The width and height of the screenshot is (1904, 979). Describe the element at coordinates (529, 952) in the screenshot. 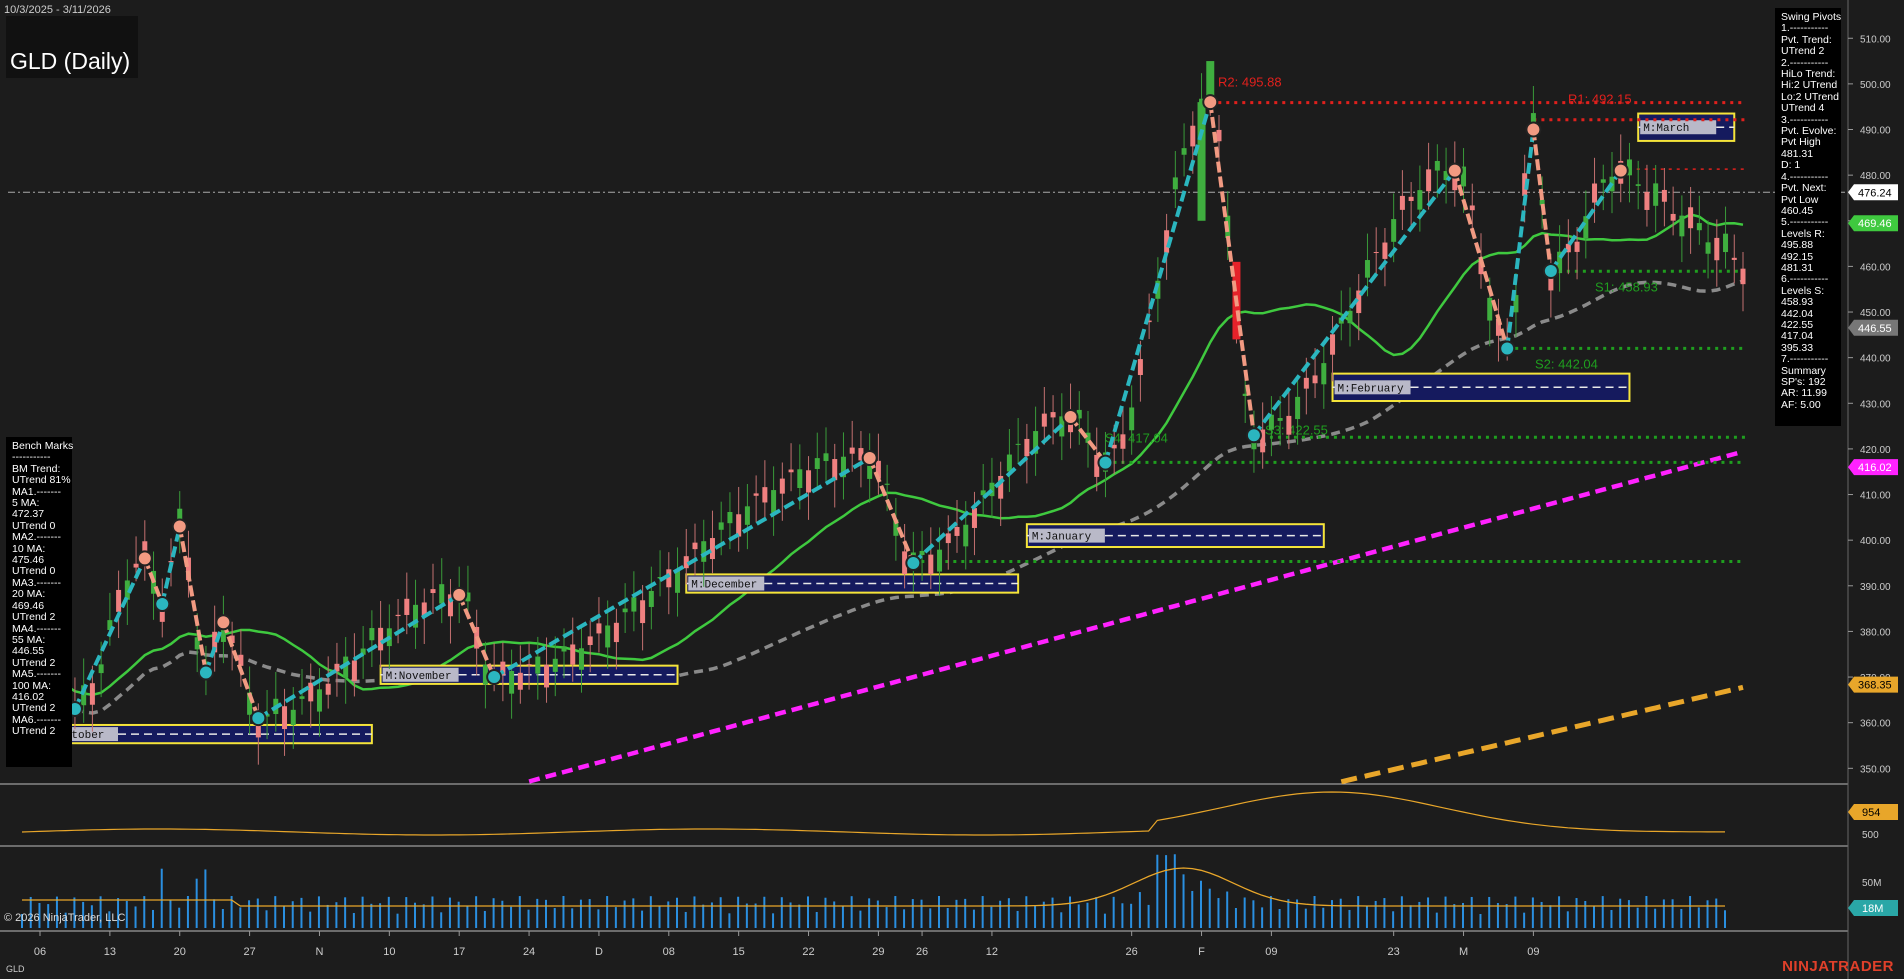

I see `x-tick-label: 24` at that location.